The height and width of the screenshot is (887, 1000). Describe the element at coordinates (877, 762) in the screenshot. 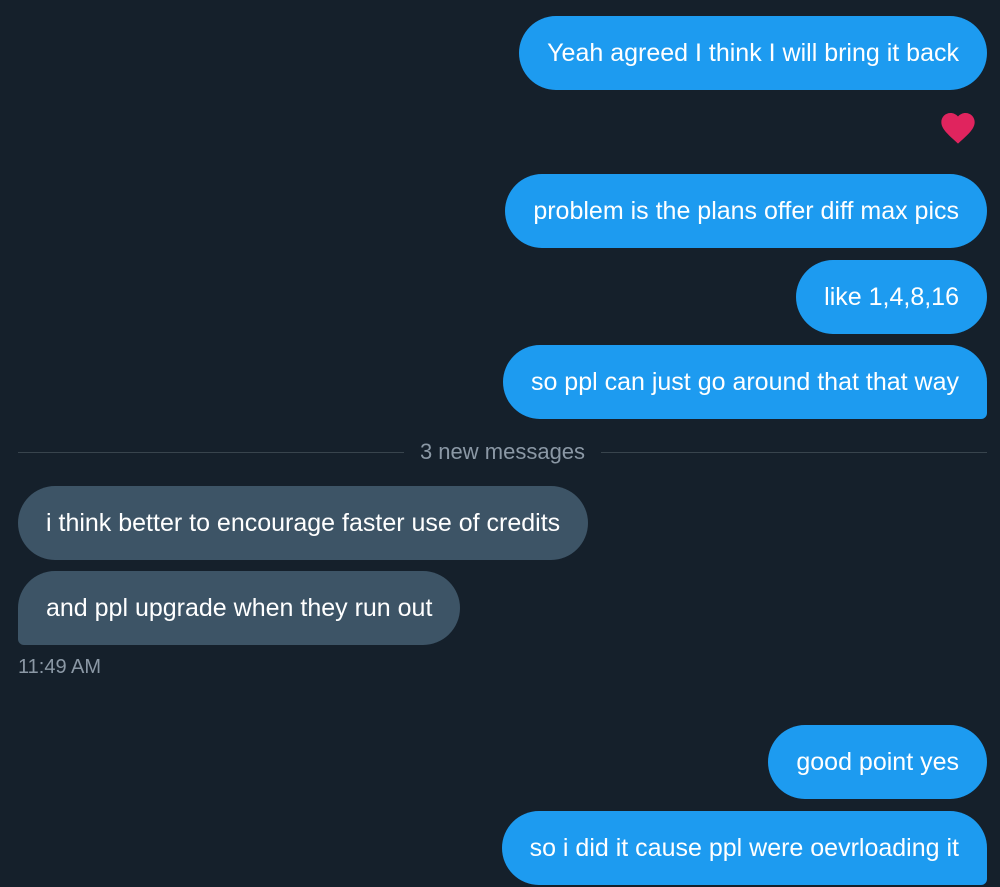

I see `message-outgoing: good point yes` at that location.